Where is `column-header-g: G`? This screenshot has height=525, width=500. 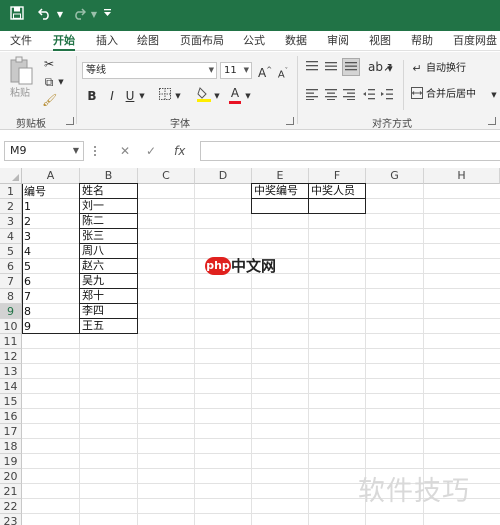 column-header-g: G is located at coordinates (395, 176).